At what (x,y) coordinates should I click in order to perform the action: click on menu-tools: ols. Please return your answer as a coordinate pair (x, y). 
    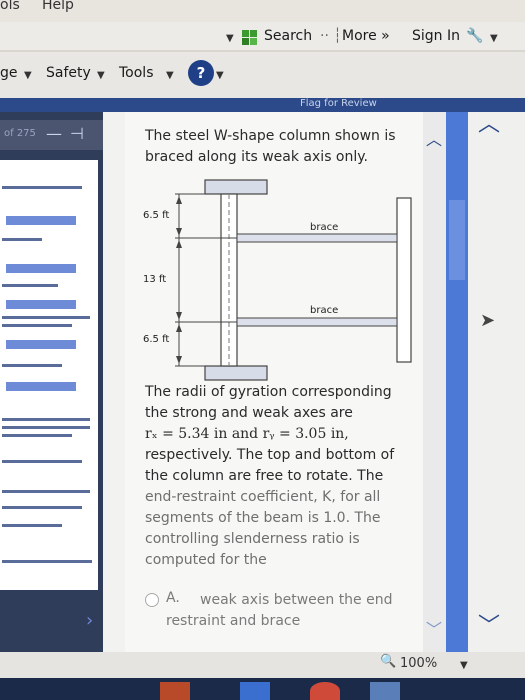
    Looking at the image, I should click on (10, 6).